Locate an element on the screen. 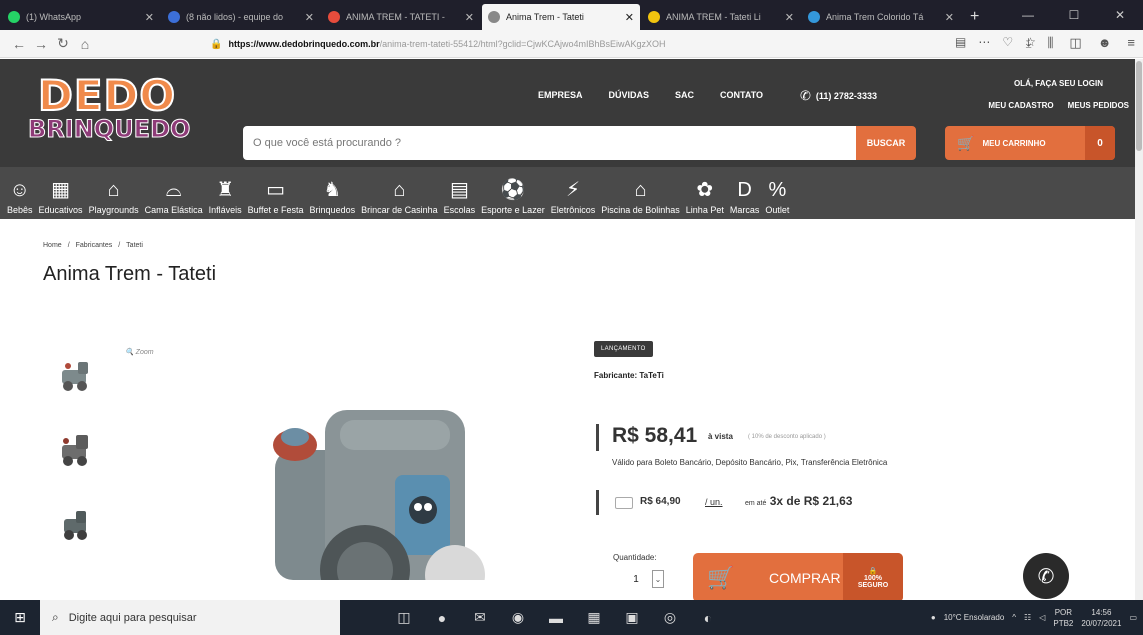 The width and height of the screenshot is (1143, 635). reader-icon: ▤ is located at coordinates (960, 42).